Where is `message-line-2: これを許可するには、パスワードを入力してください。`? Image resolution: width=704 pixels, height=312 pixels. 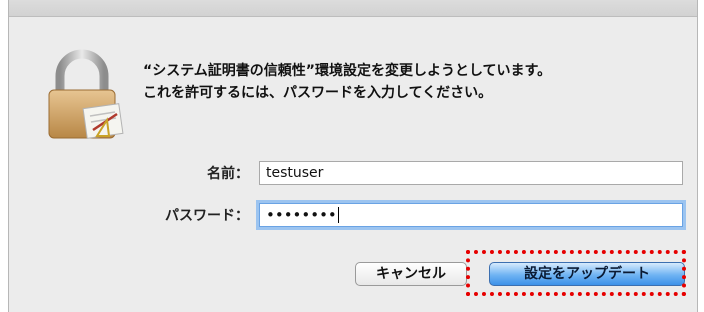 message-line-2: これを許可するには、パスワードを入力してください。 is located at coordinates (318, 93).